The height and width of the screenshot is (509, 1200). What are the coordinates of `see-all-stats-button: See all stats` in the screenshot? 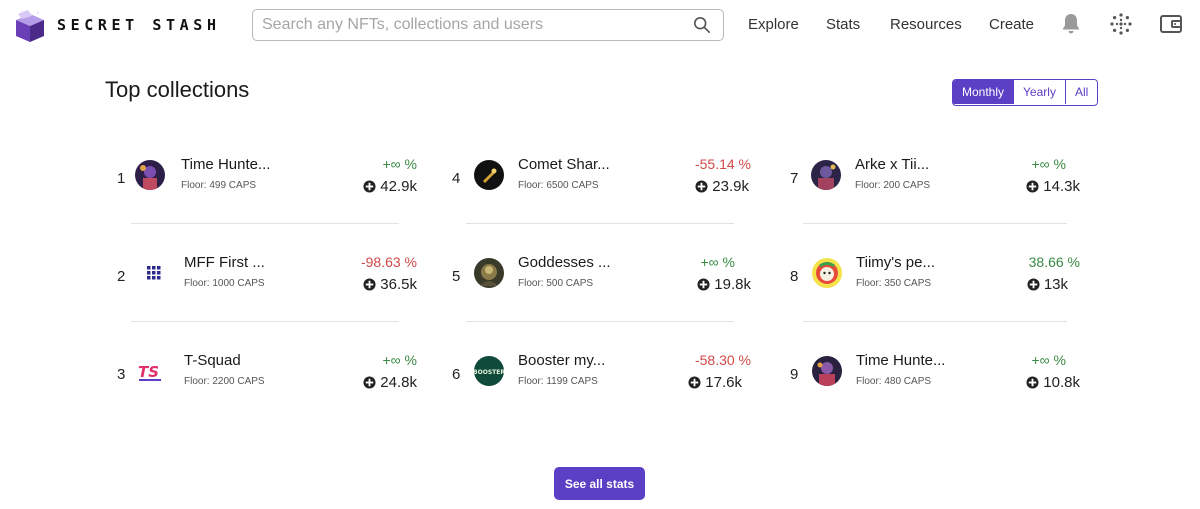 It's located at (599, 483).